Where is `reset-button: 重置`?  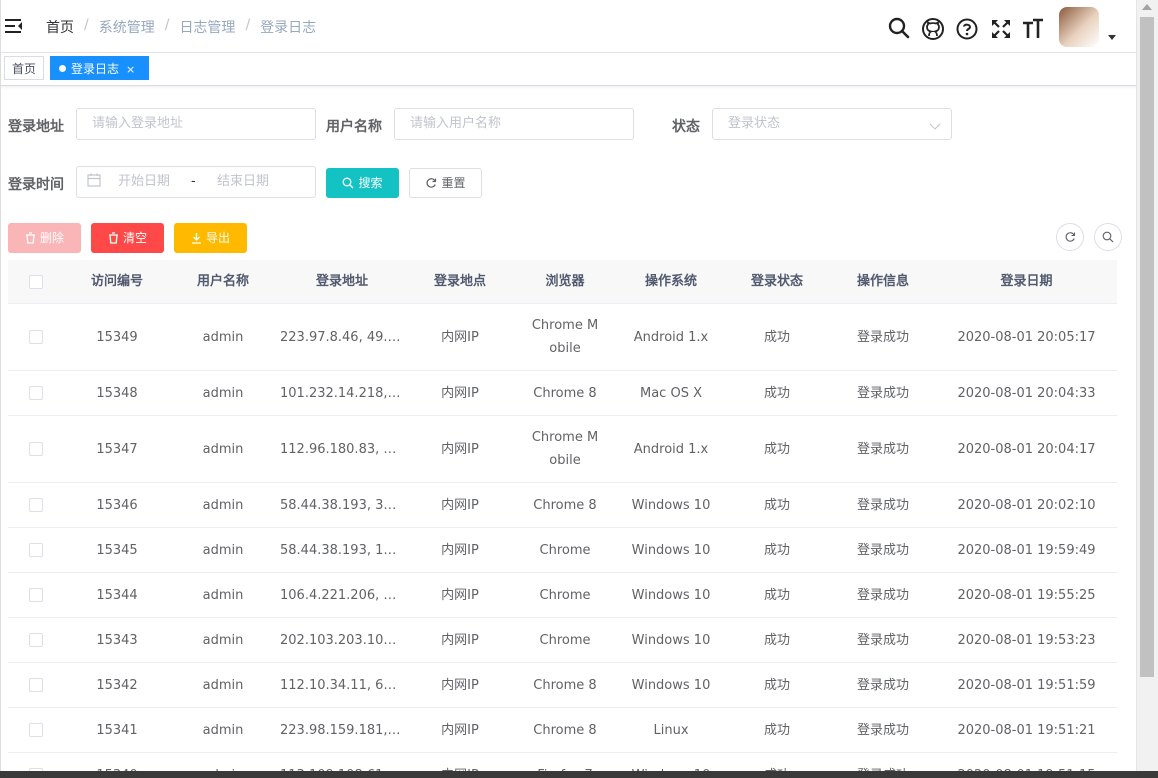
reset-button: 重置 is located at coordinates (445, 183).